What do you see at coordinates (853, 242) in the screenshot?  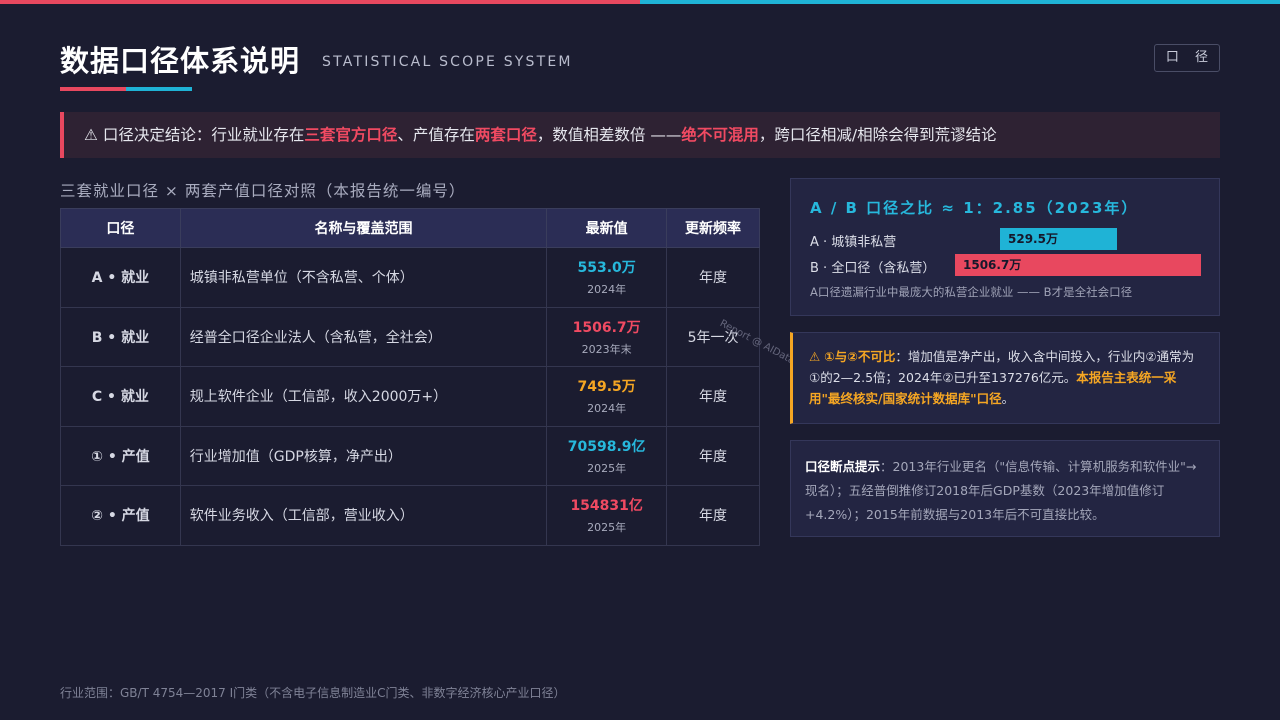 I see `ratio-label-a: A · 城镇非私营` at bounding box center [853, 242].